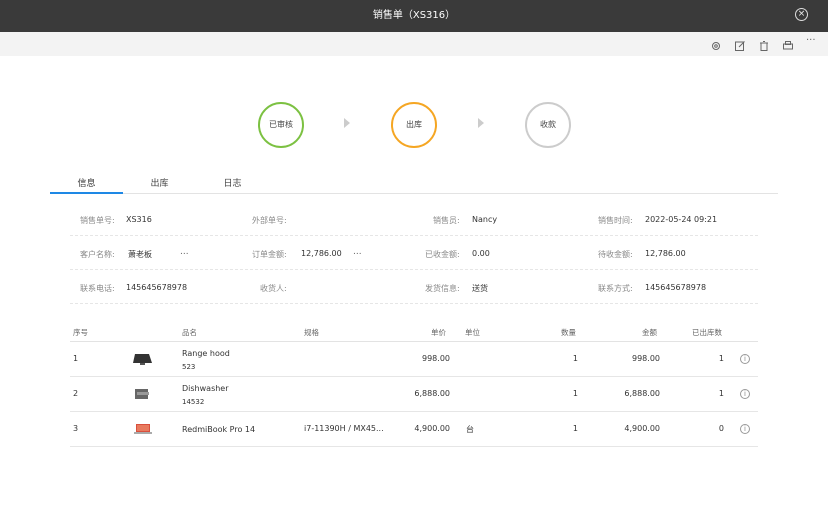 The height and width of the screenshot is (524, 828). I want to click on tab-outbound: 出库, so click(159, 185).